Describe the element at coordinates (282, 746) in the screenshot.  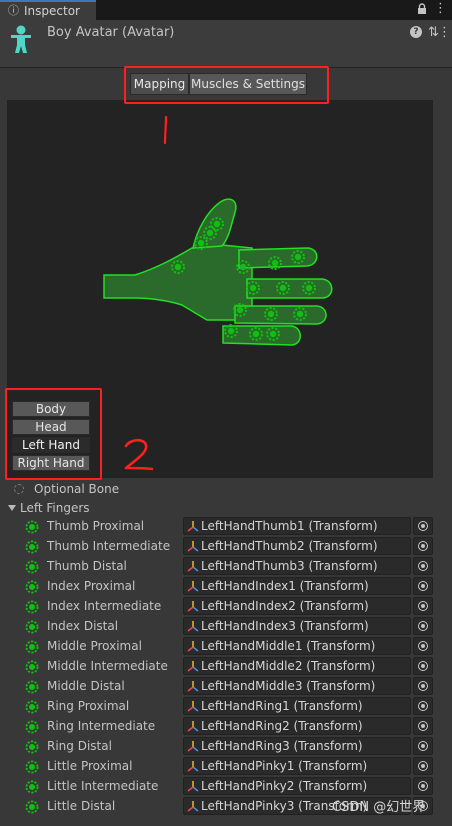
I see `bone-field-value: LeftHandRing3 (Transform)` at that location.